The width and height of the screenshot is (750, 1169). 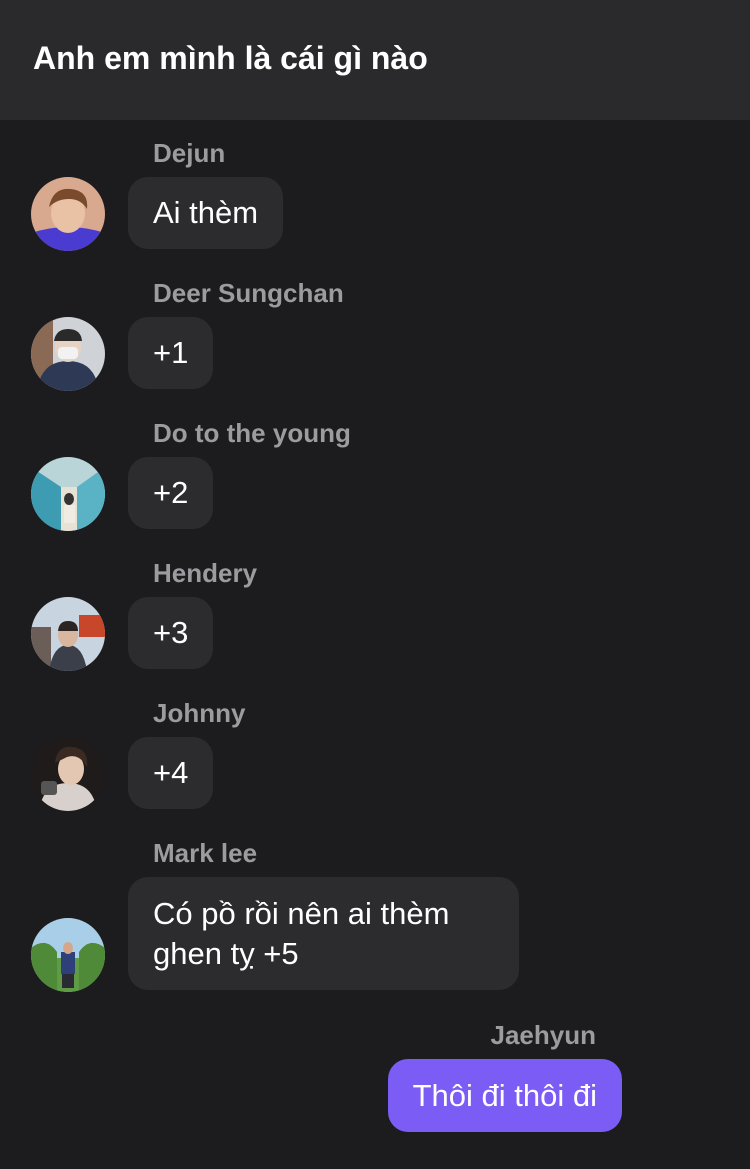 I want to click on sender-name: Do to the young, so click(x=252, y=433).